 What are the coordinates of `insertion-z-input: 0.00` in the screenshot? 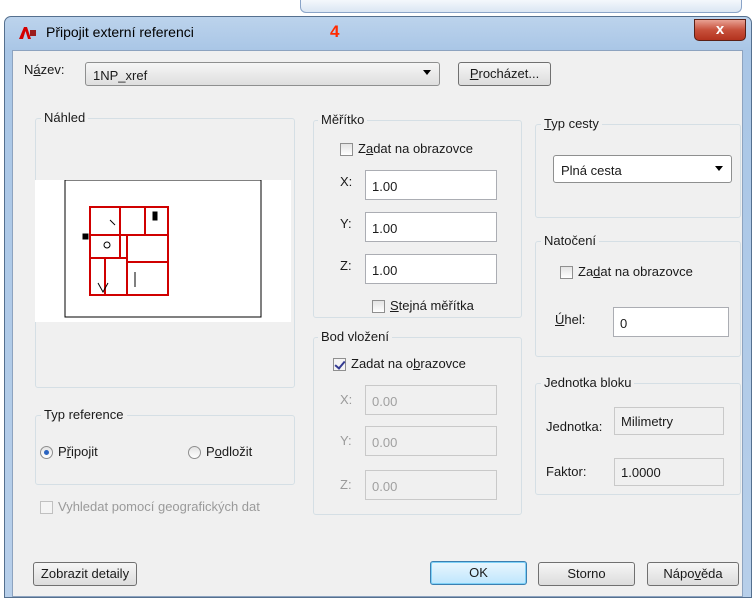 It's located at (431, 485).